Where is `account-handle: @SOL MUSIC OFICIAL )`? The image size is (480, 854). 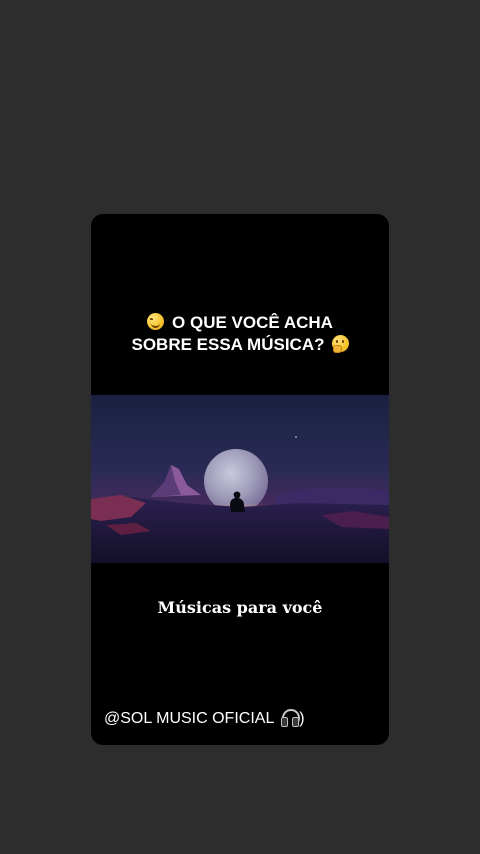
account-handle: @SOL MUSIC OFICIAL ) is located at coordinates (204, 718).